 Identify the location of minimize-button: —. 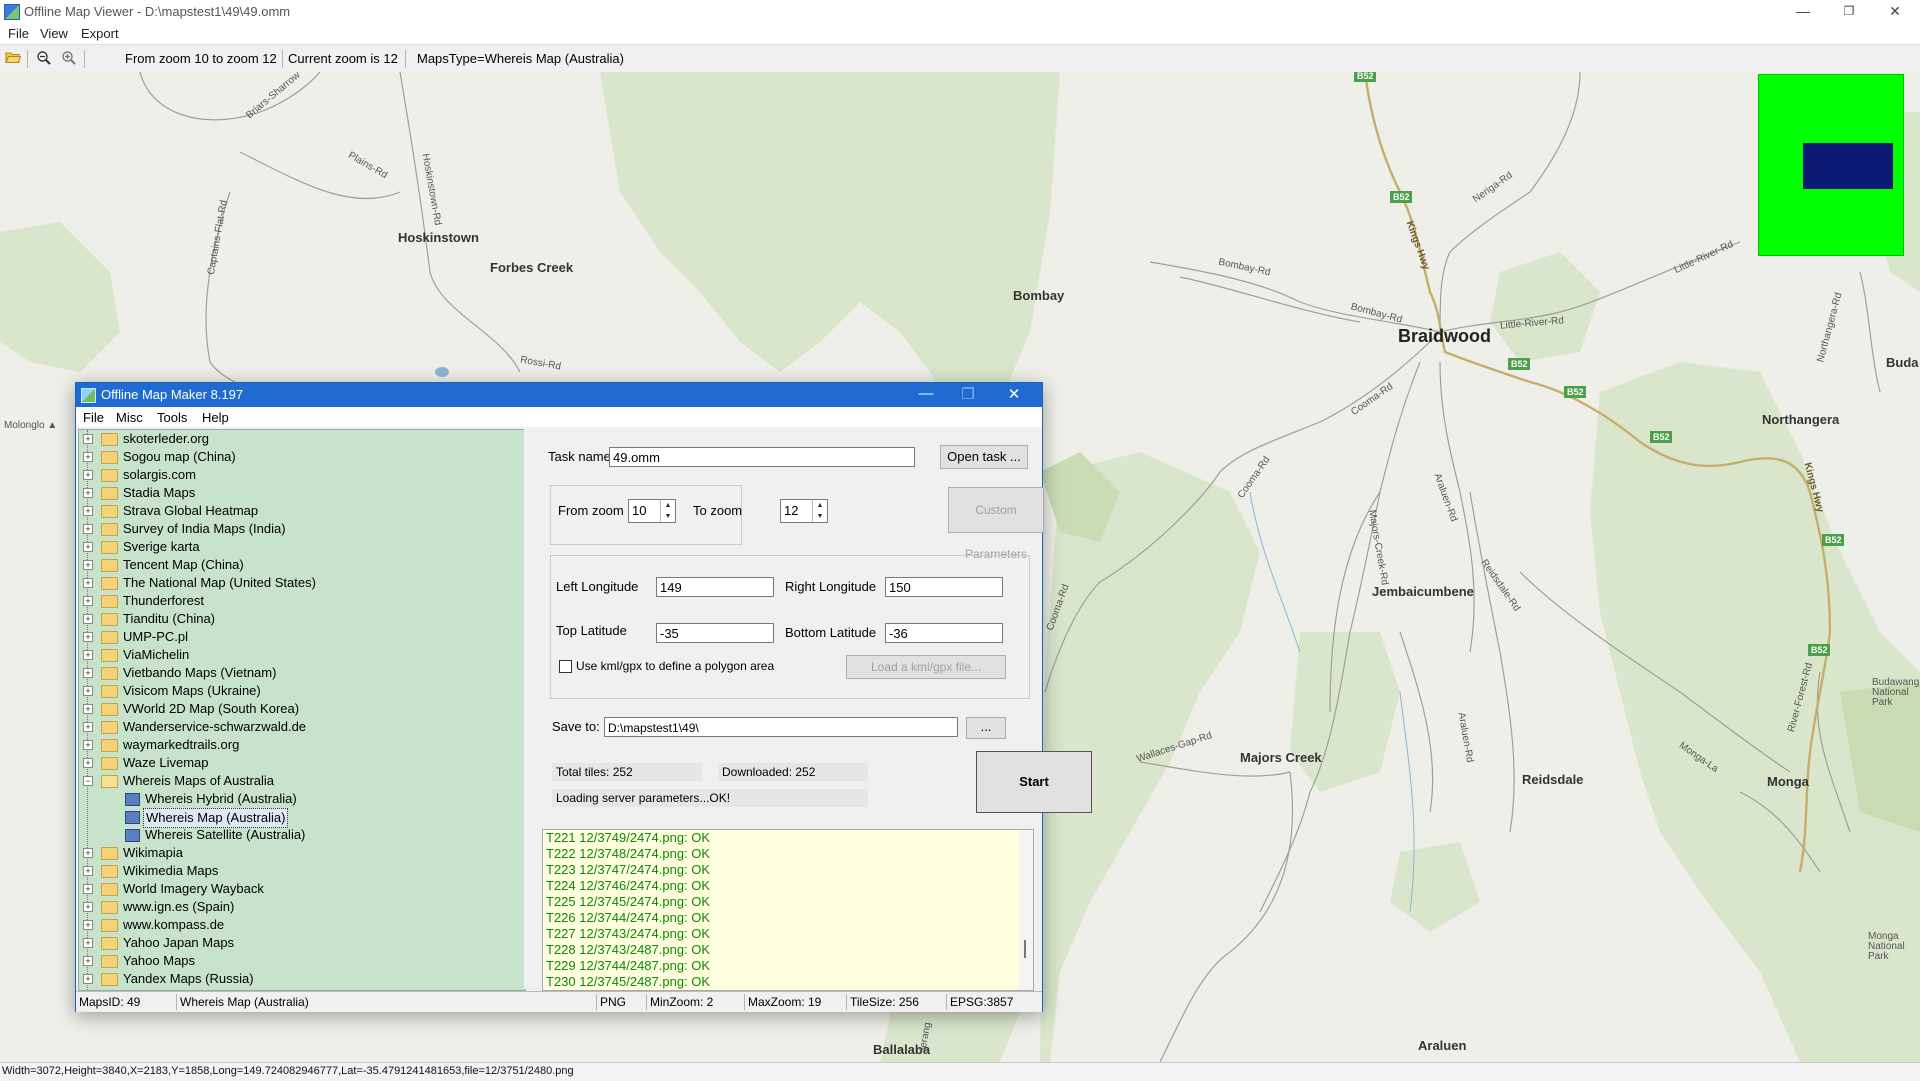
(1803, 12).